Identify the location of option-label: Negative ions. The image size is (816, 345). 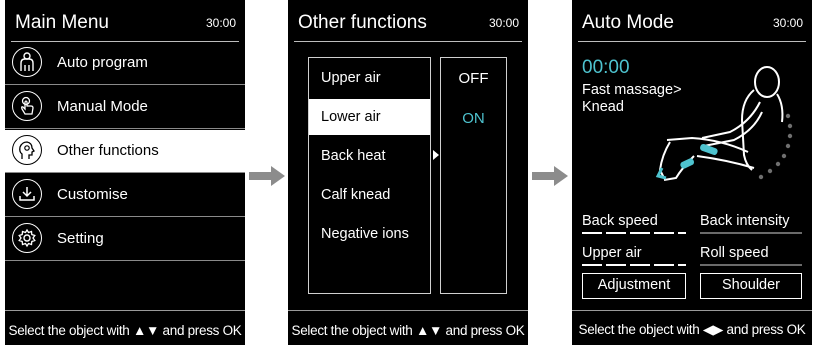
(365, 234).